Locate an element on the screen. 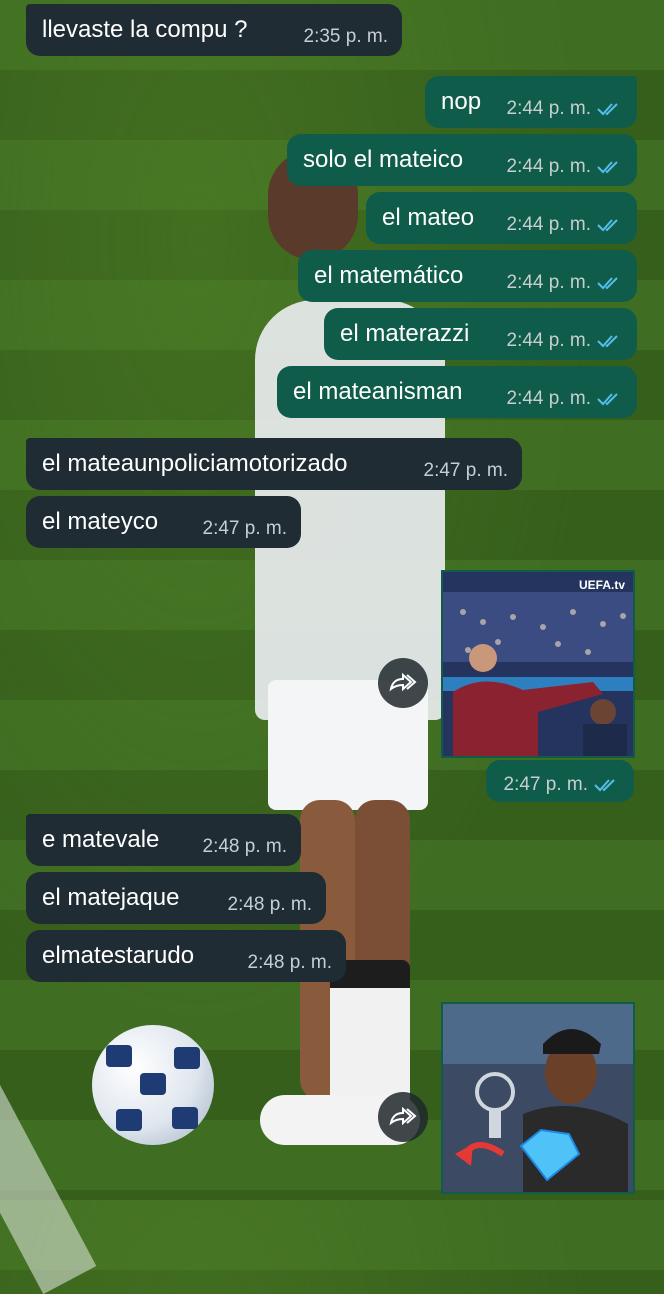  stadium-photo is located at coordinates (538, 664).